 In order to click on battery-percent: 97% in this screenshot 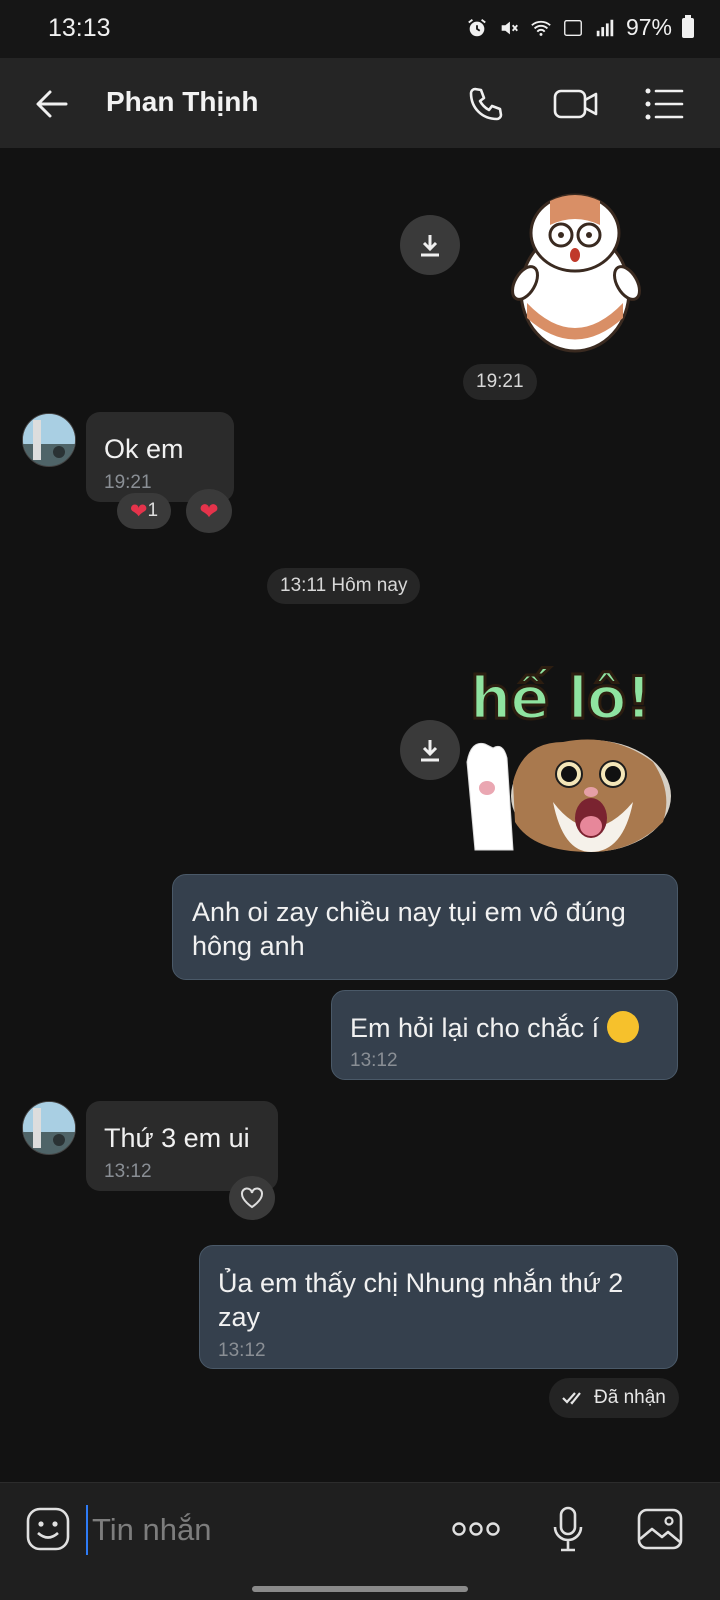, I will do `click(648, 27)`.